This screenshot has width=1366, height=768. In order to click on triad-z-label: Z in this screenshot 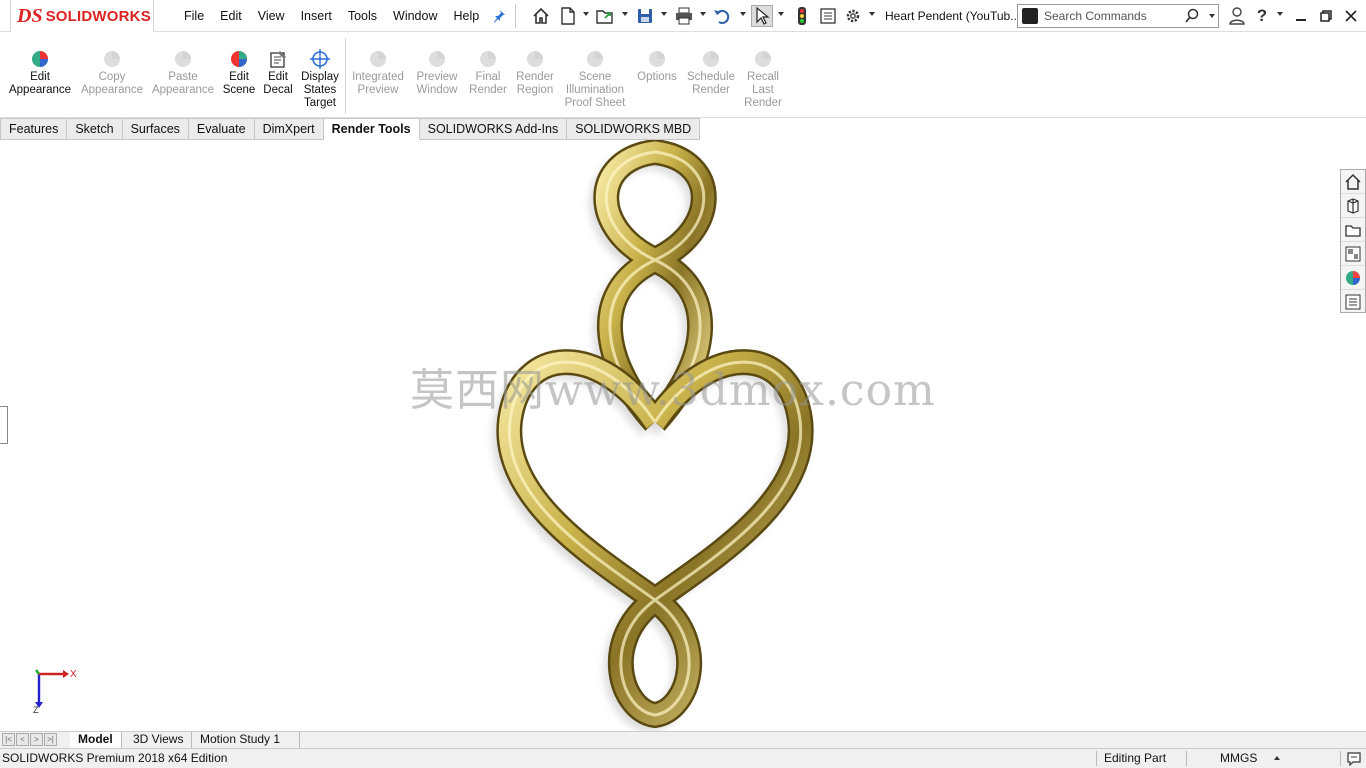, I will do `click(36, 709)`.